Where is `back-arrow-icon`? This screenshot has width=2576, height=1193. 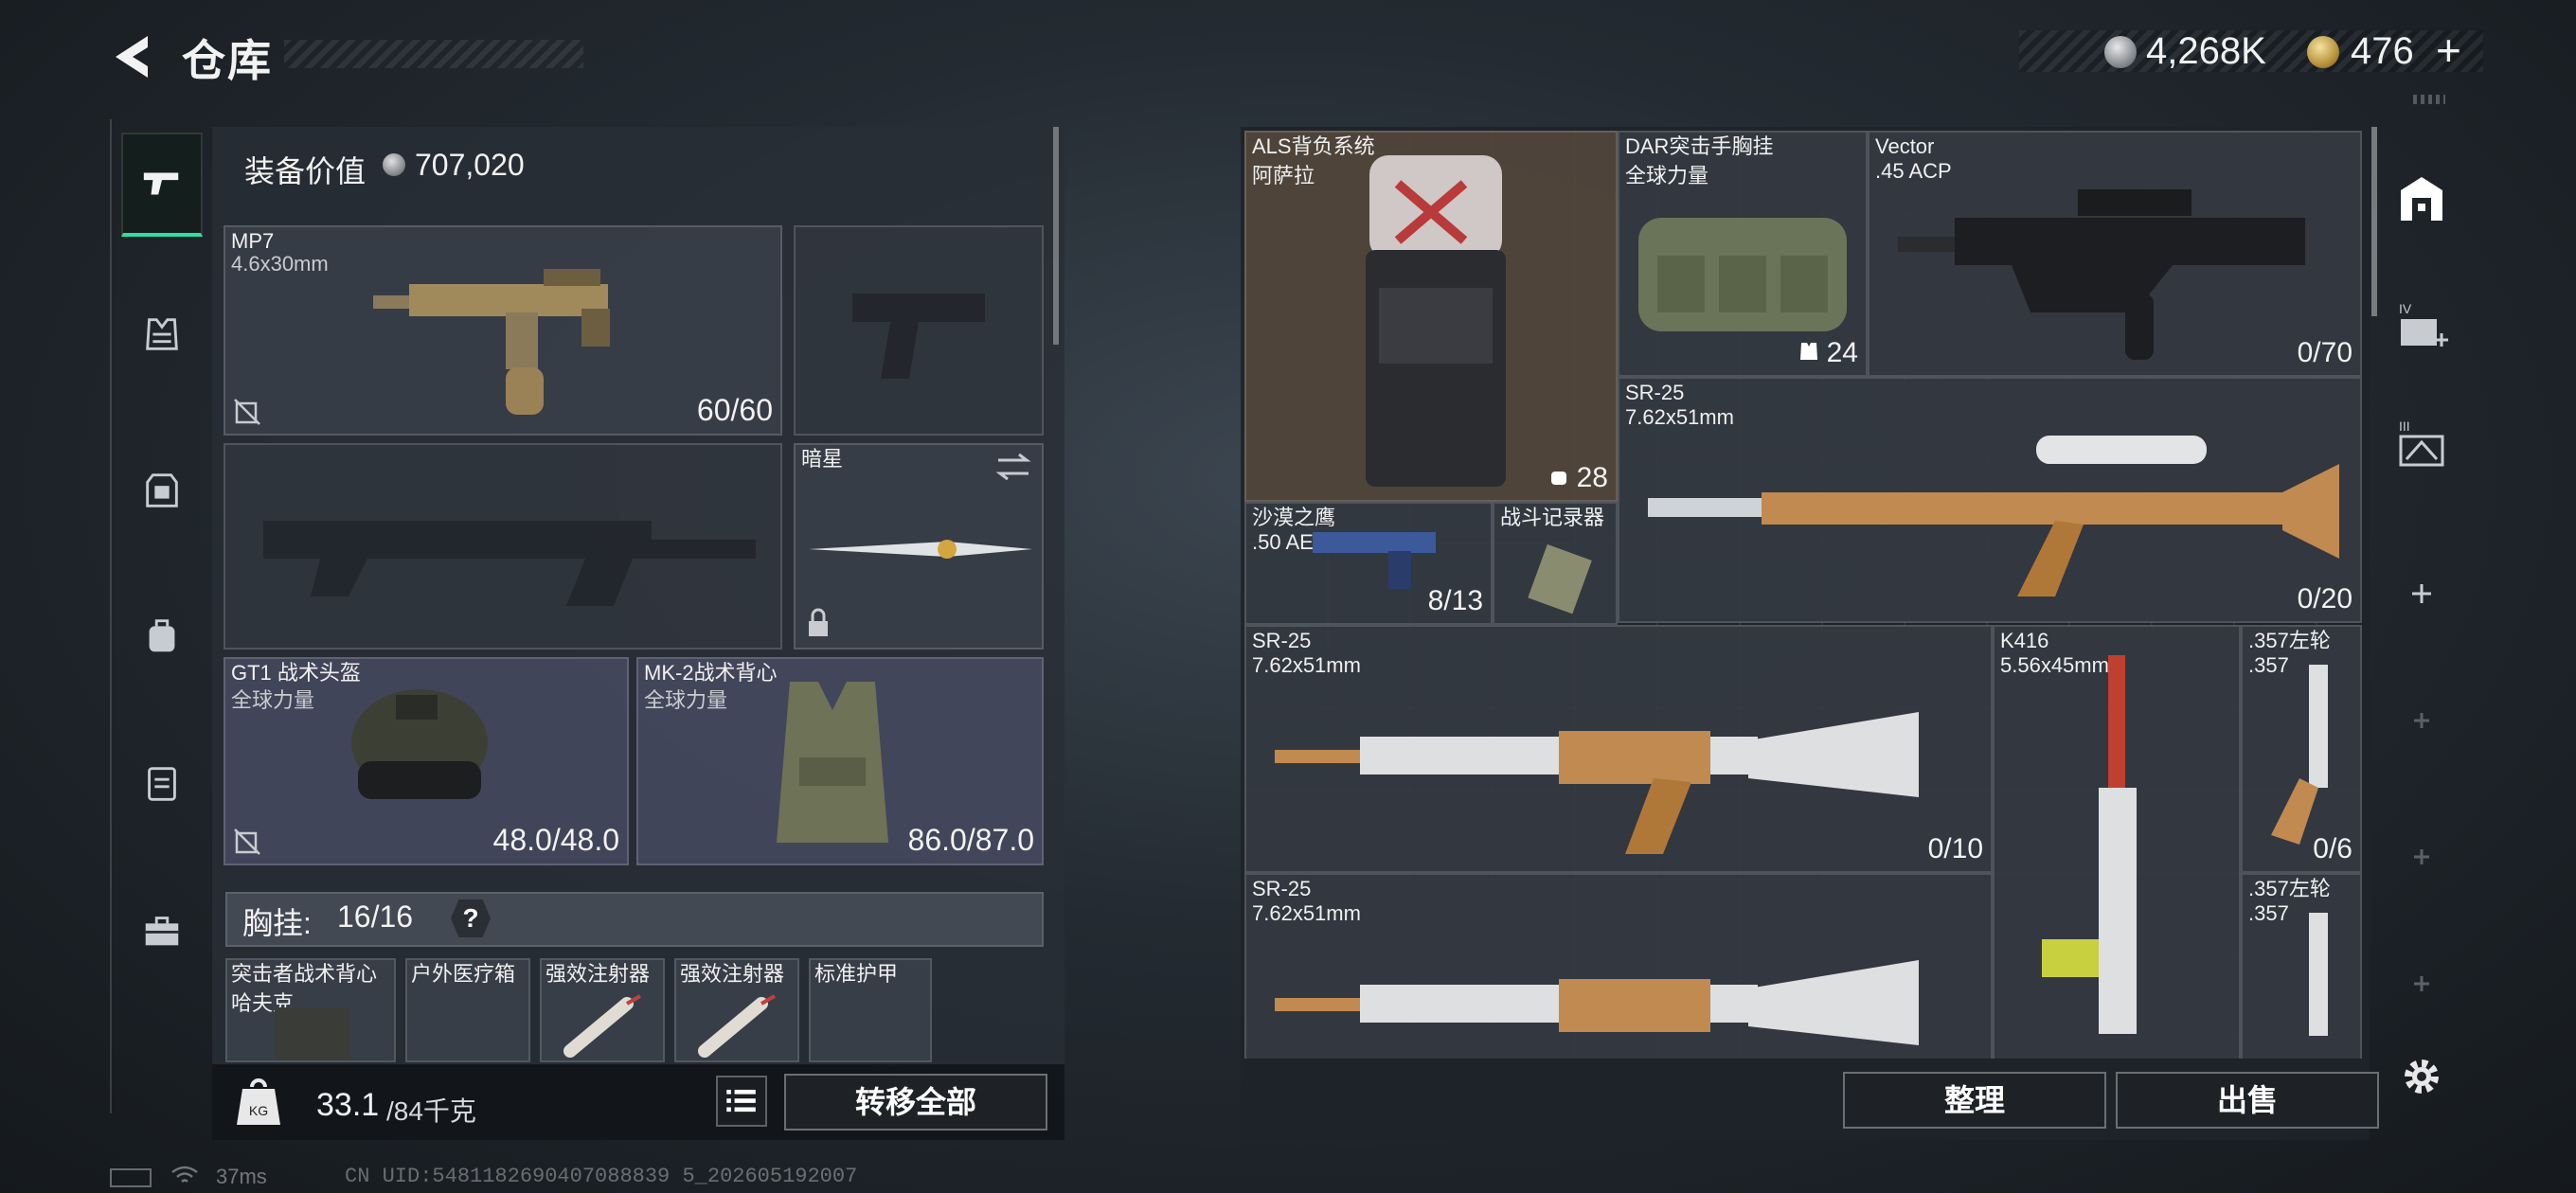 back-arrow-icon is located at coordinates (132, 56).